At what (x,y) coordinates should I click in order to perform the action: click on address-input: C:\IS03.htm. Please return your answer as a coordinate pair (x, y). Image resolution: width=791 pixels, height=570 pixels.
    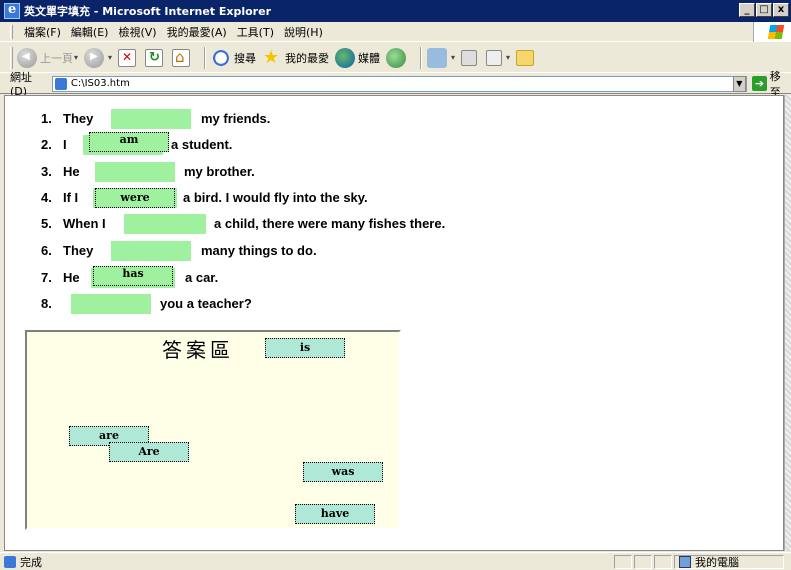
    Looking at the image, I should click on (399, 83).